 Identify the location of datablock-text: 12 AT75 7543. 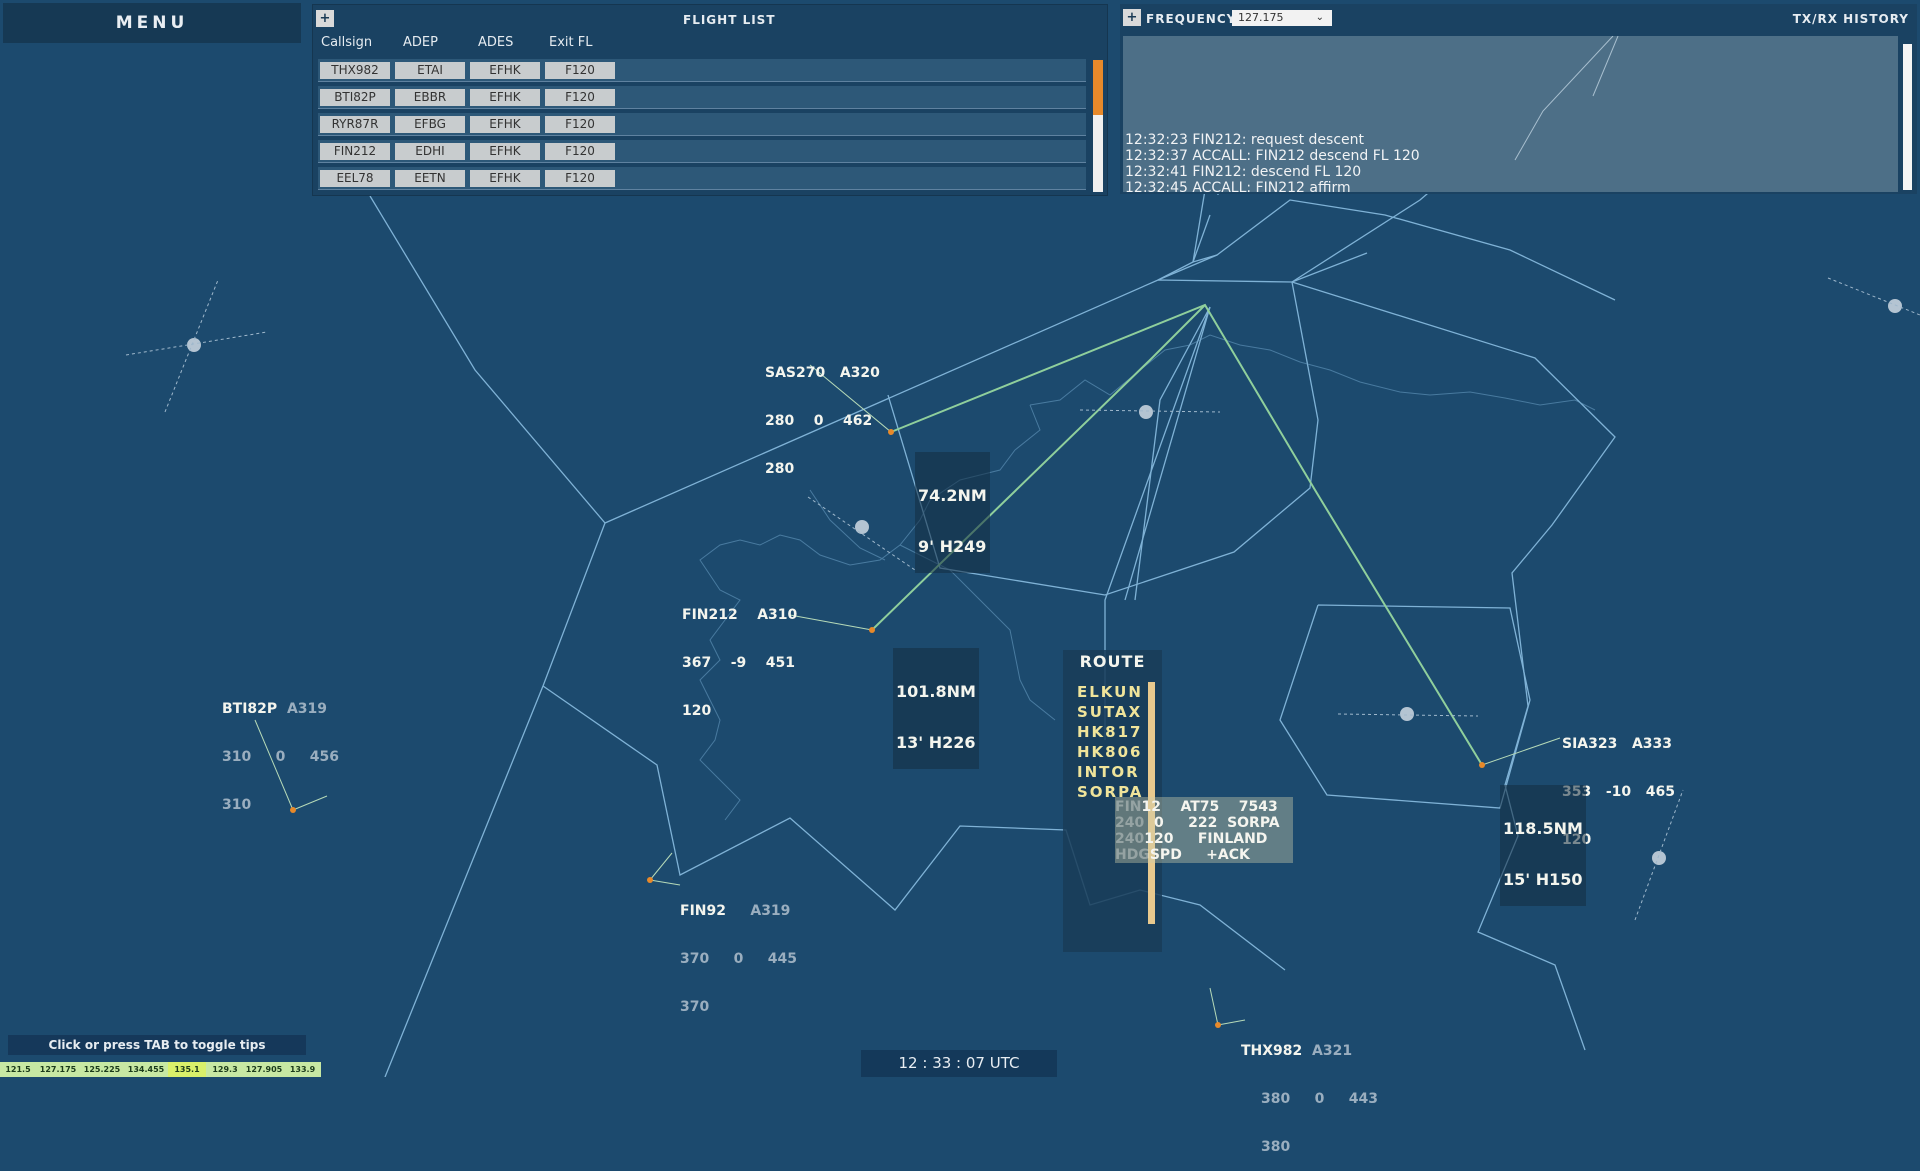
(1209, 807).